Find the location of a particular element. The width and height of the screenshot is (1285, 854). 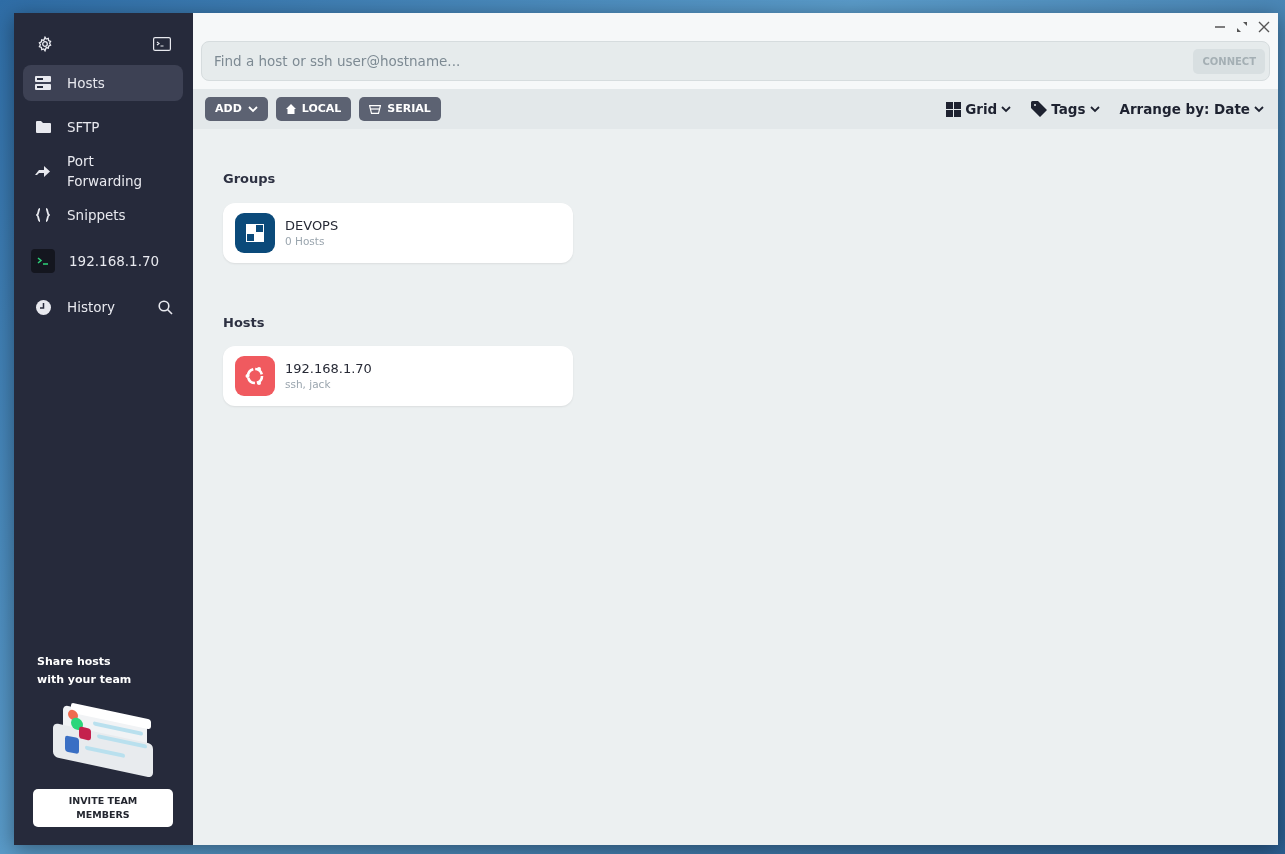

close-icon is located at coordinates (1264, 27).